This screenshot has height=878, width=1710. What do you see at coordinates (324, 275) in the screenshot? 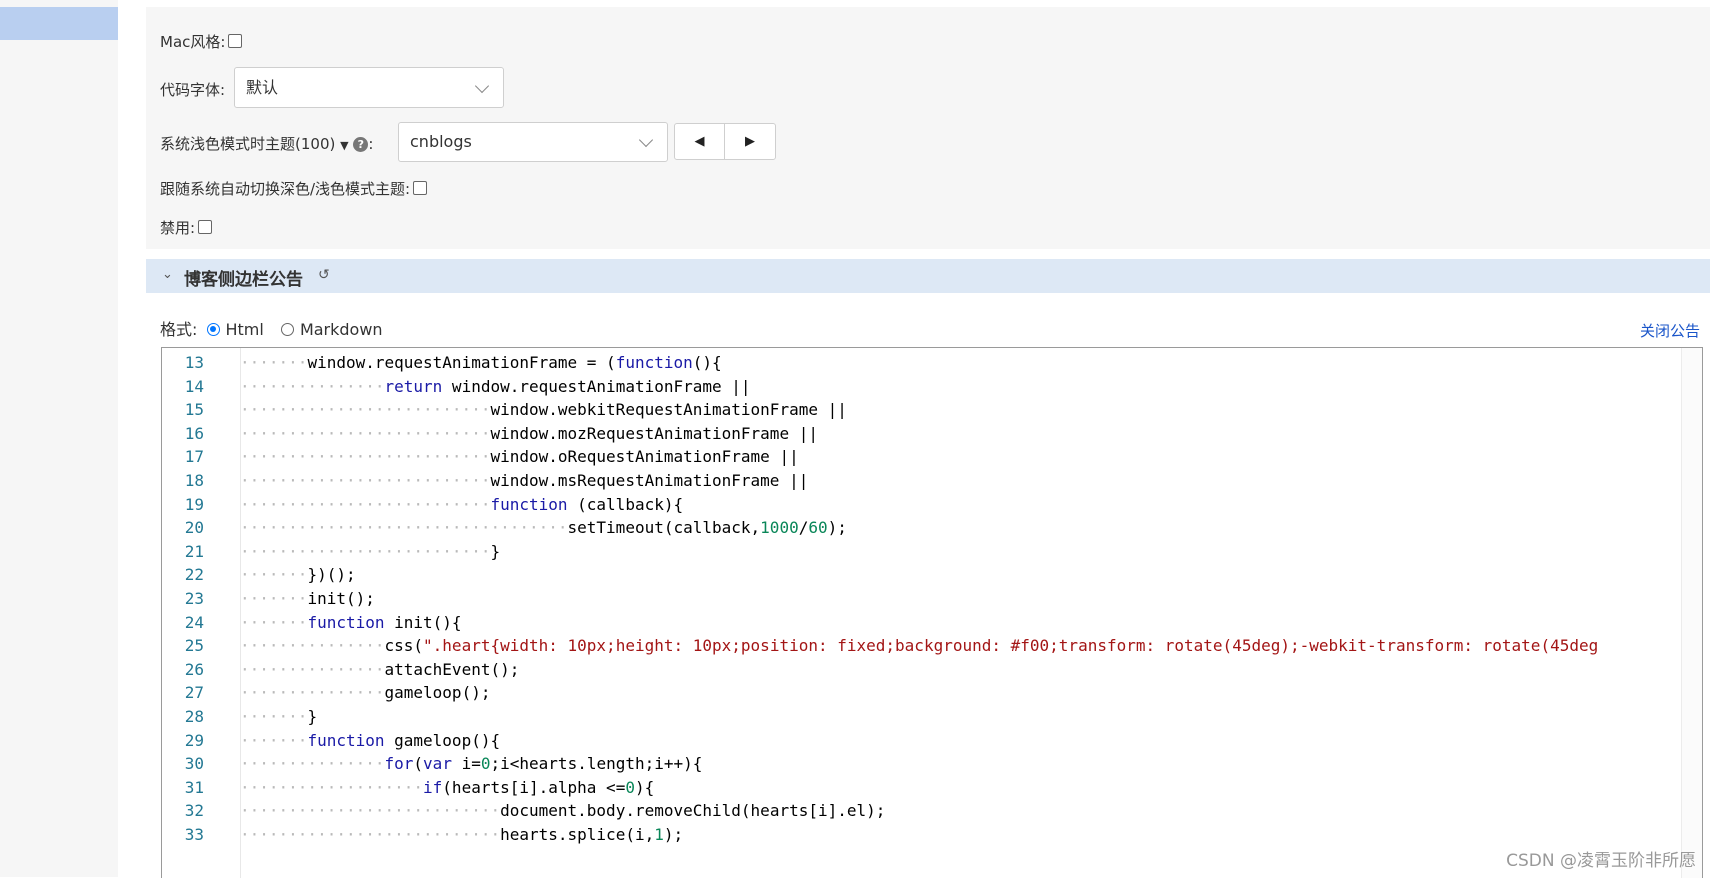
I see `history-icon: ↺` at bounding box center [324, 275].